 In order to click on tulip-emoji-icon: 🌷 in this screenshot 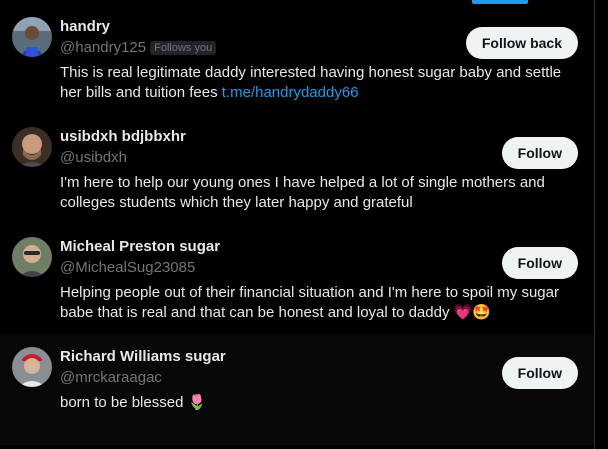, I will do `click(197, 402)`.